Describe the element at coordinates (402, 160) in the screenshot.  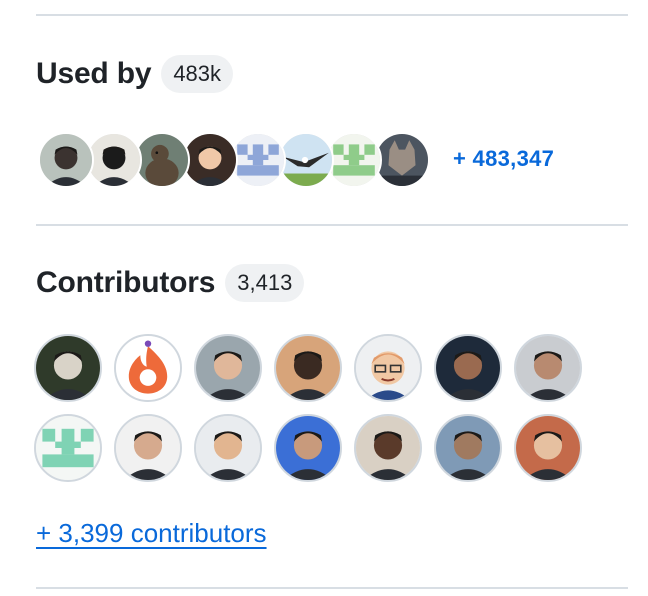
I see `wolf-avatar-icon` at that location.